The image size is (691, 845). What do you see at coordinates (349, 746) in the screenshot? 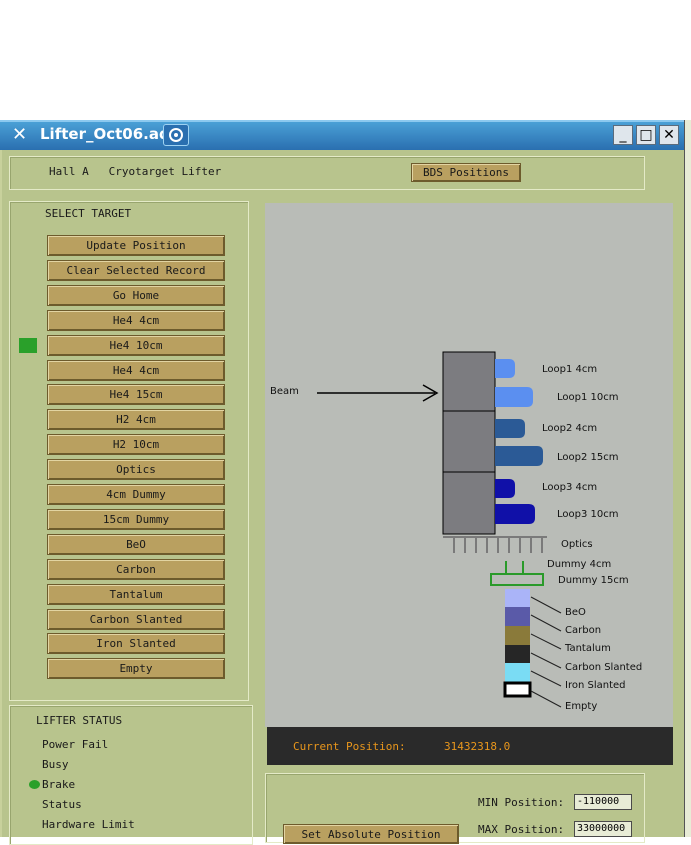
I see `current-position-label: Current Position:` at bounding box center [349, 746].